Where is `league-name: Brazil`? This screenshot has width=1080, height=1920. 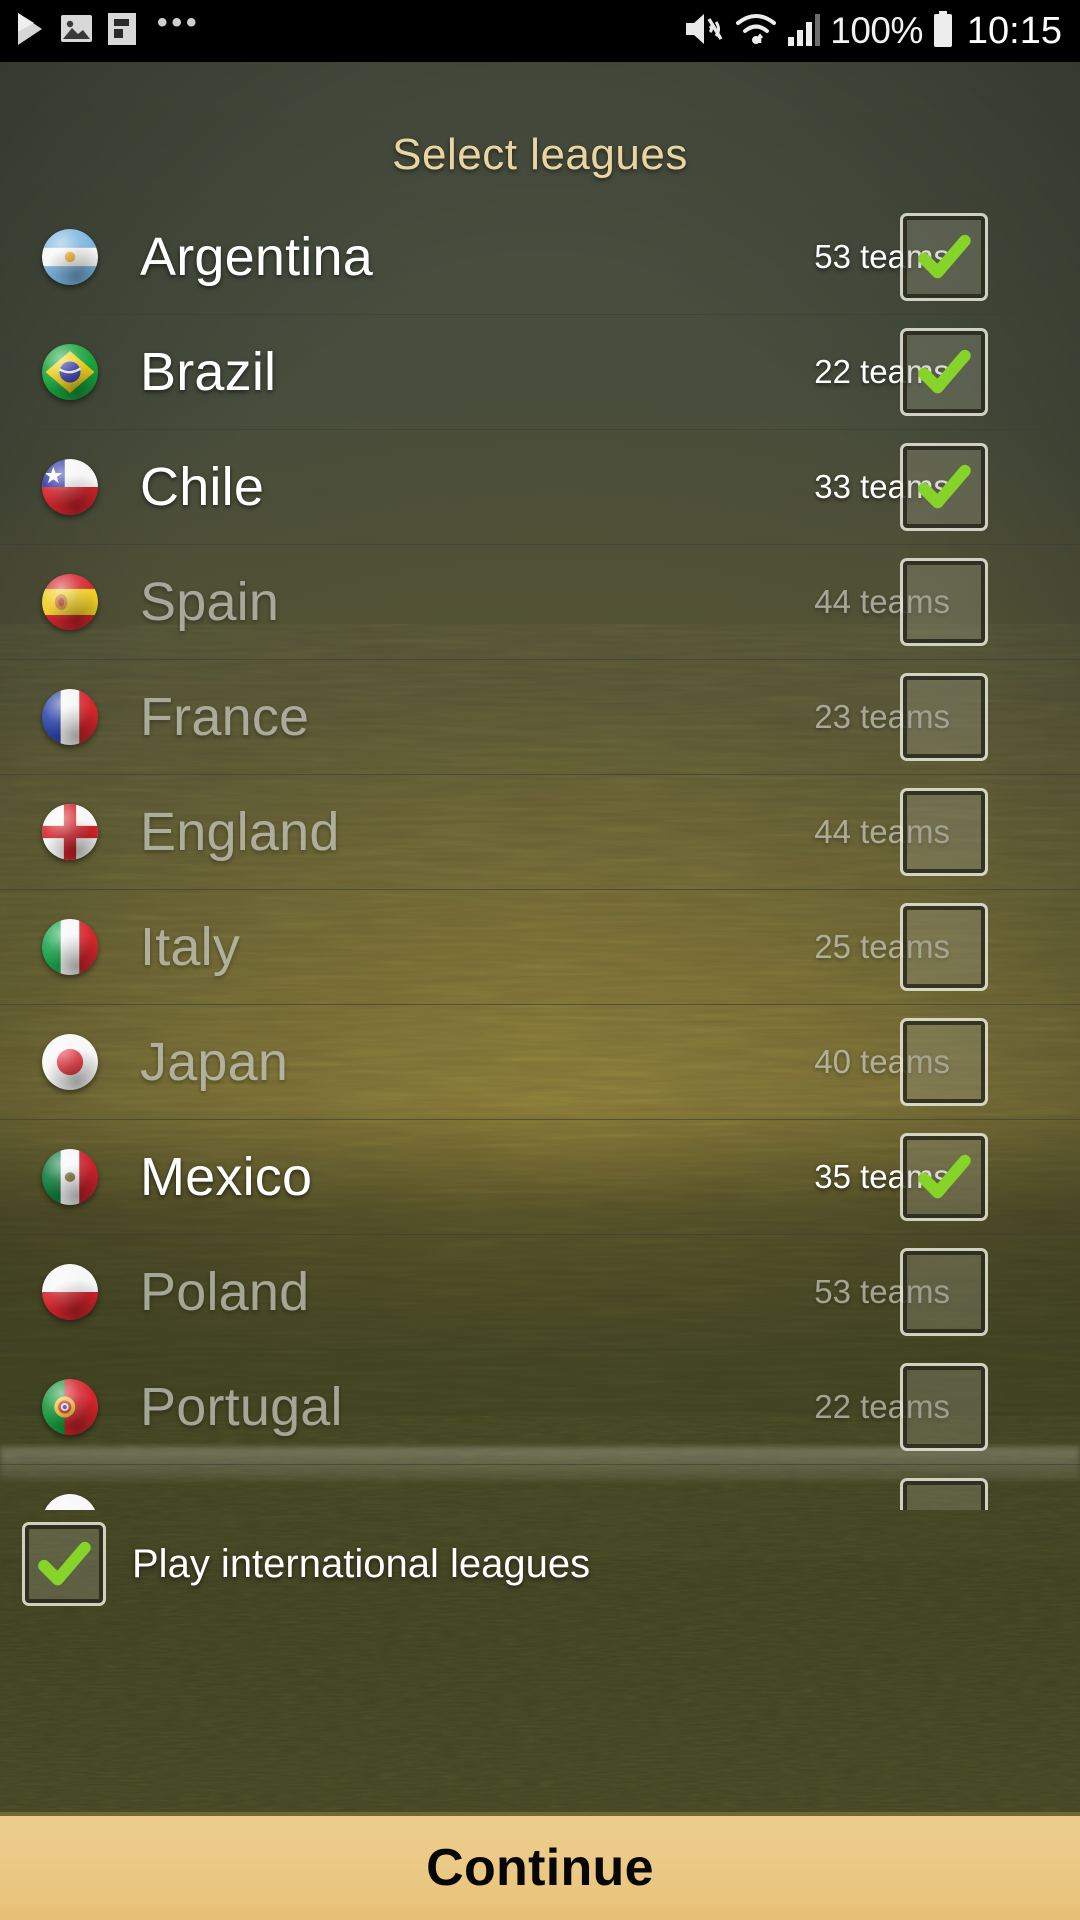 league-name: Brazil is located at coordinates (208, 372).